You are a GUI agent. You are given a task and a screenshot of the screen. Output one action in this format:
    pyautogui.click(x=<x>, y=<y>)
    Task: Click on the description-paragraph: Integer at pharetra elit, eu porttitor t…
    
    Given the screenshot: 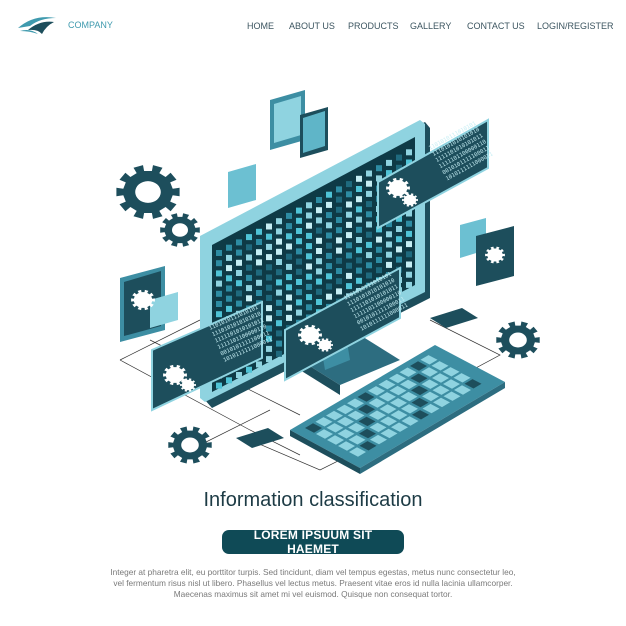 What is the action you would take?
    pyautogui.click(x=313, y=583)
    